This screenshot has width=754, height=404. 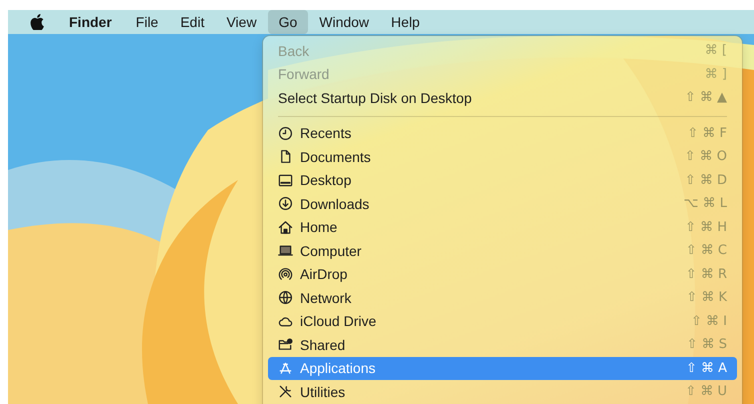 I want to click on menu-item: iCloud Drive ⇧ ⌘ I, so click(x=502, y=321).